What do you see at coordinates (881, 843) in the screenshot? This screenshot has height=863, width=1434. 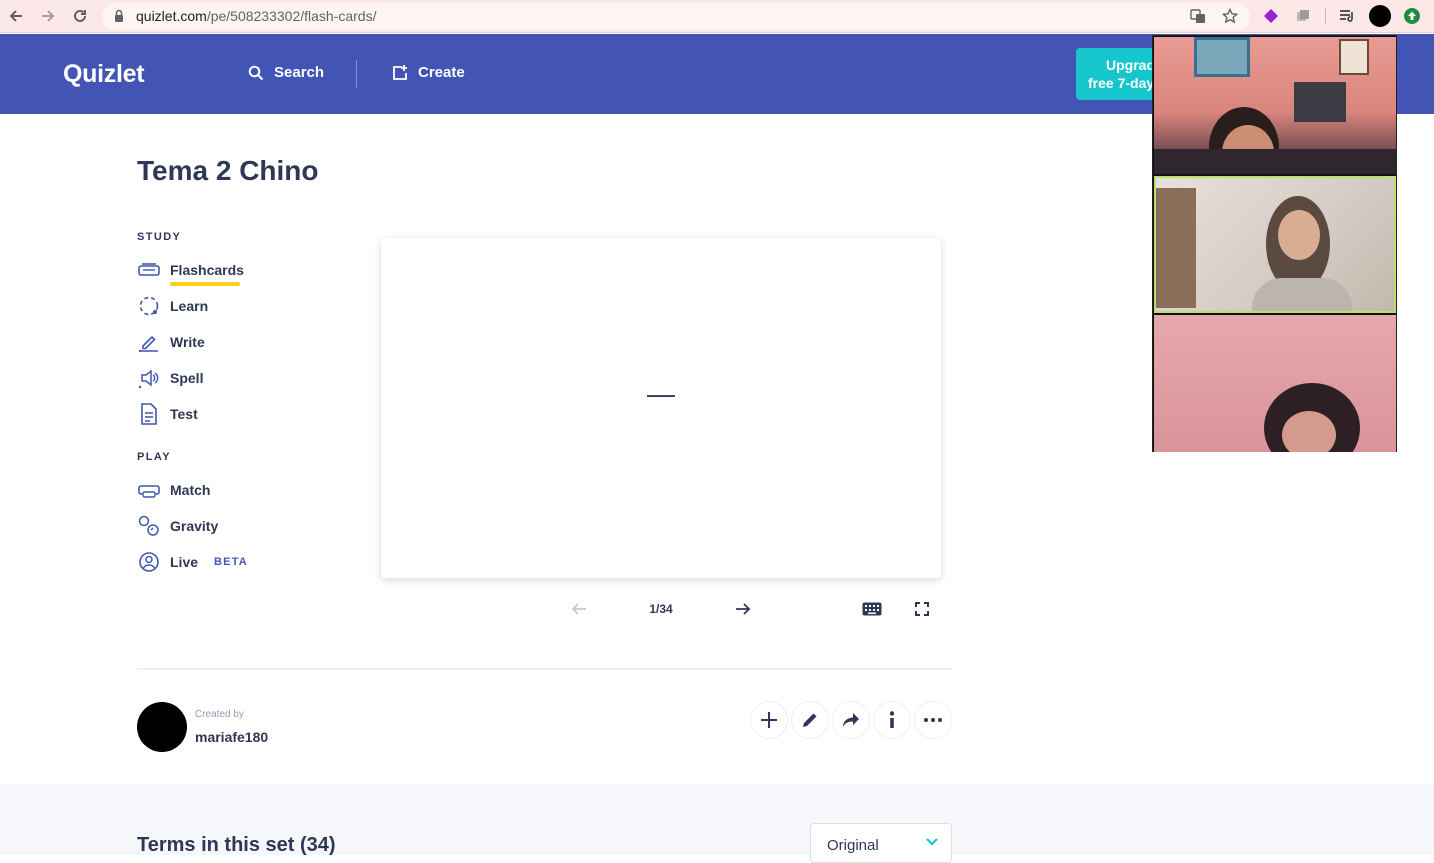 I see `sort-dropdown: Original` at bounding box center [881, 843].